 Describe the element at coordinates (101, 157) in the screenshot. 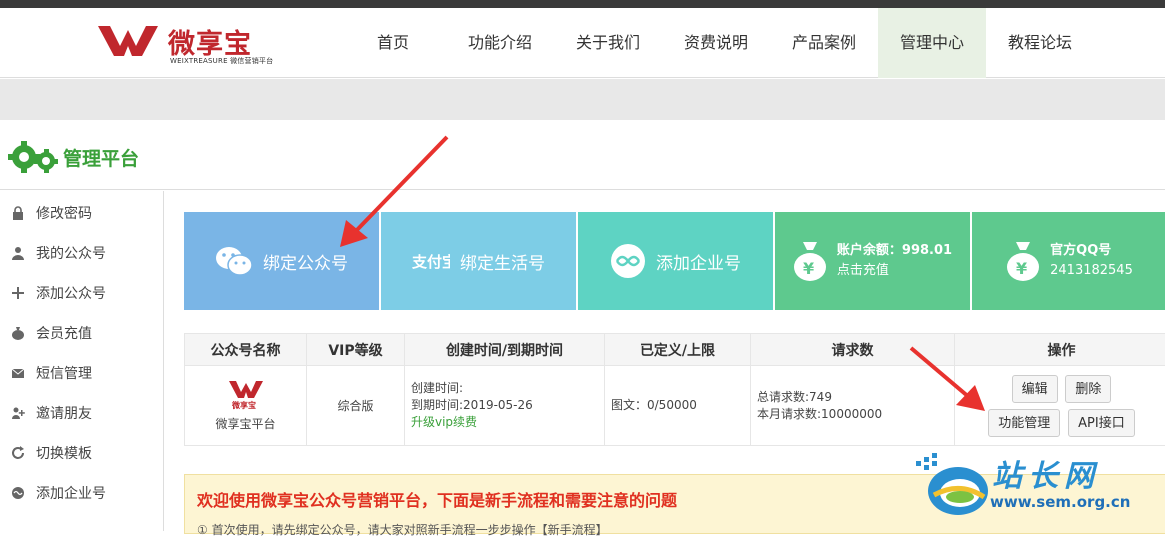

I see `platform-title: 管理平台` at that location.